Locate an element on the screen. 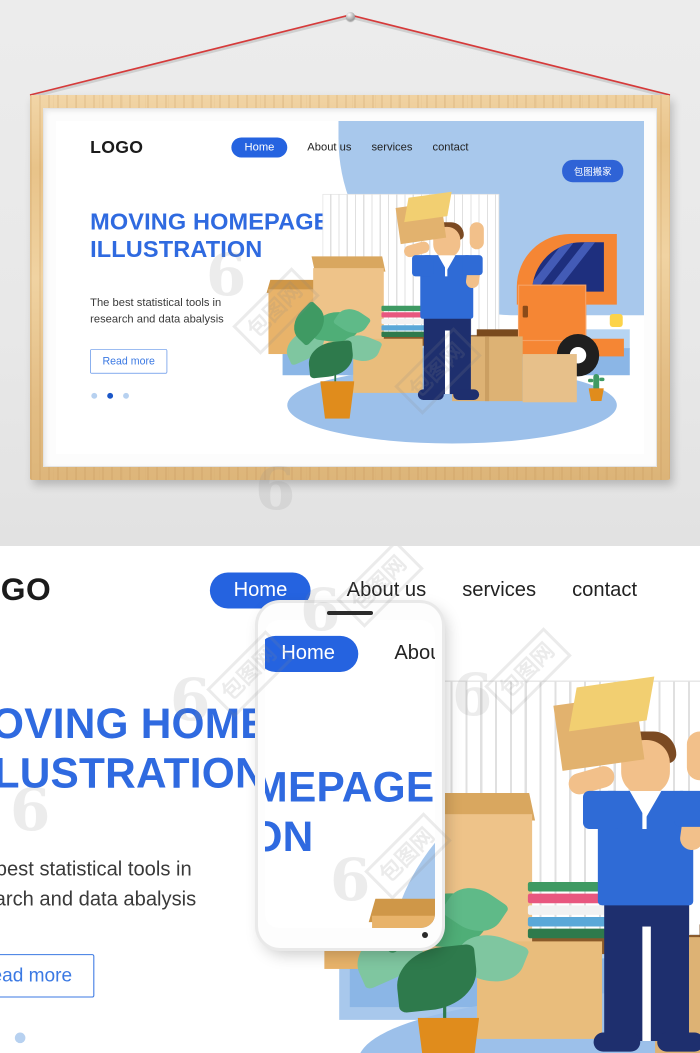  zoom-mover-character is located at coordinates (625, 864).